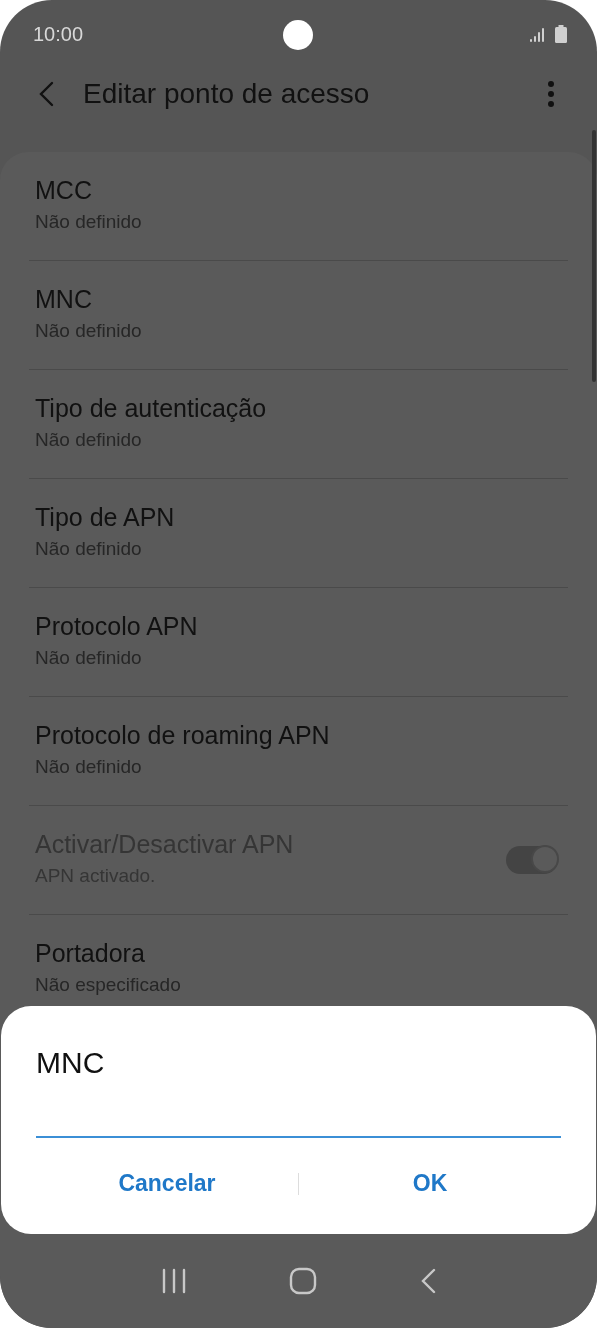 The image size is (597, 1328). What do you see at coordinates (167, 1183) in the screenshot?
I see `dialog-button: Cancelar` at bounding box center [167, 1183].